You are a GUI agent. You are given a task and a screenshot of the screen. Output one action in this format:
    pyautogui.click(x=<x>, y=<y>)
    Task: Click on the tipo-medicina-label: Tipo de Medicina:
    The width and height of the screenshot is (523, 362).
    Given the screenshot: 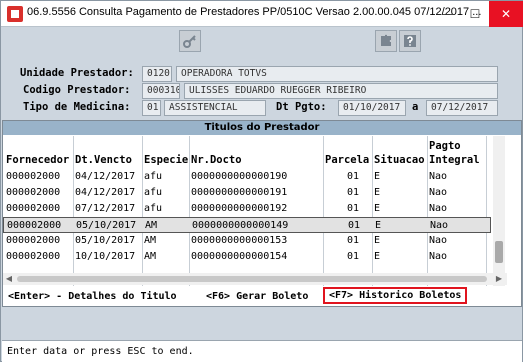 What is the action you would take?
    pyautogui.click(x=77, y=107)
    